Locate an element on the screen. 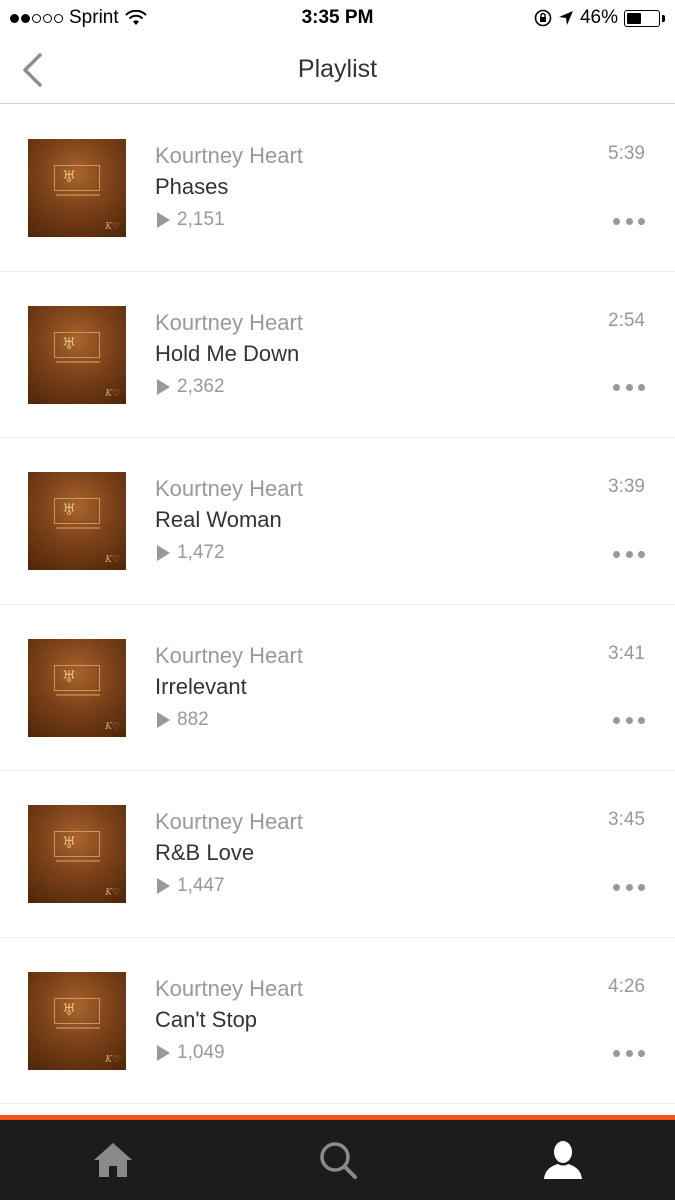  track-title: R&B Love is located at coordinates (205, 852).